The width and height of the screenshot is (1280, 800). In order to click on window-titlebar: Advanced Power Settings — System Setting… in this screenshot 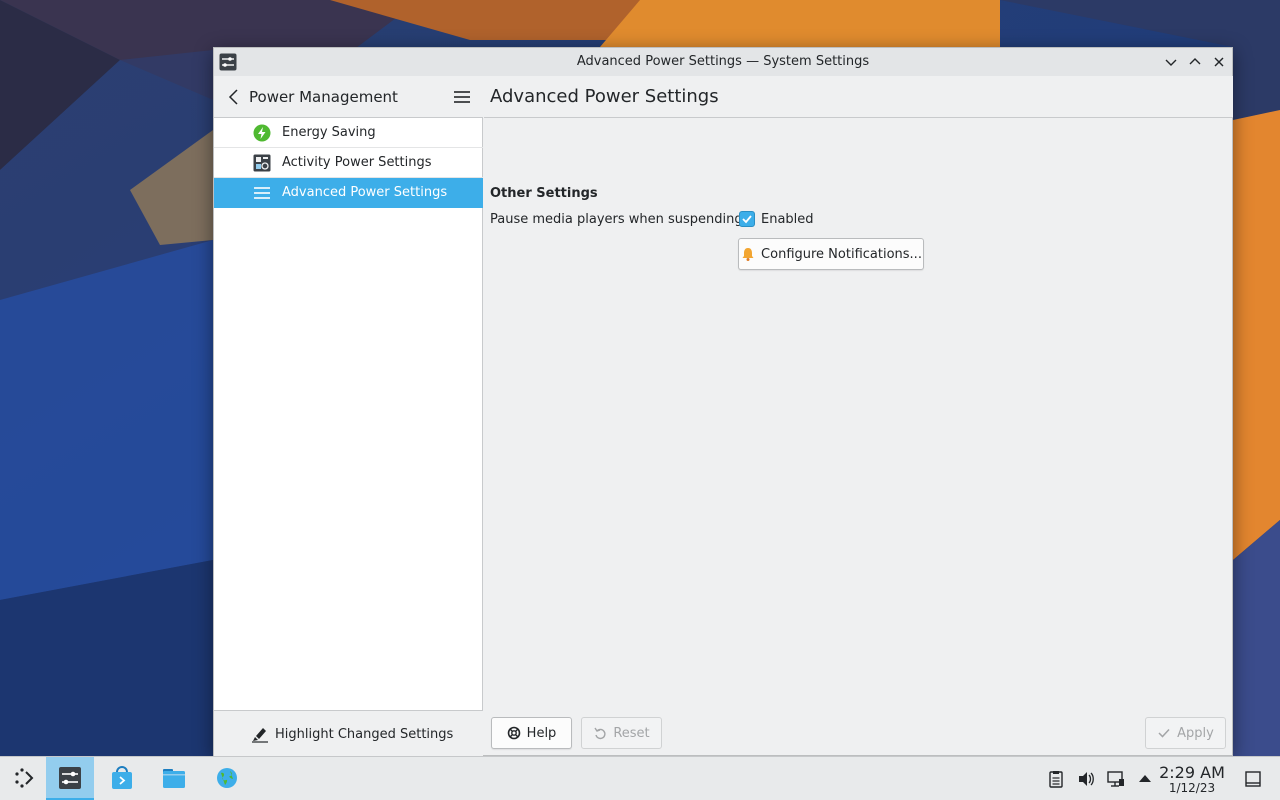, I will do `click(723, 62)`.